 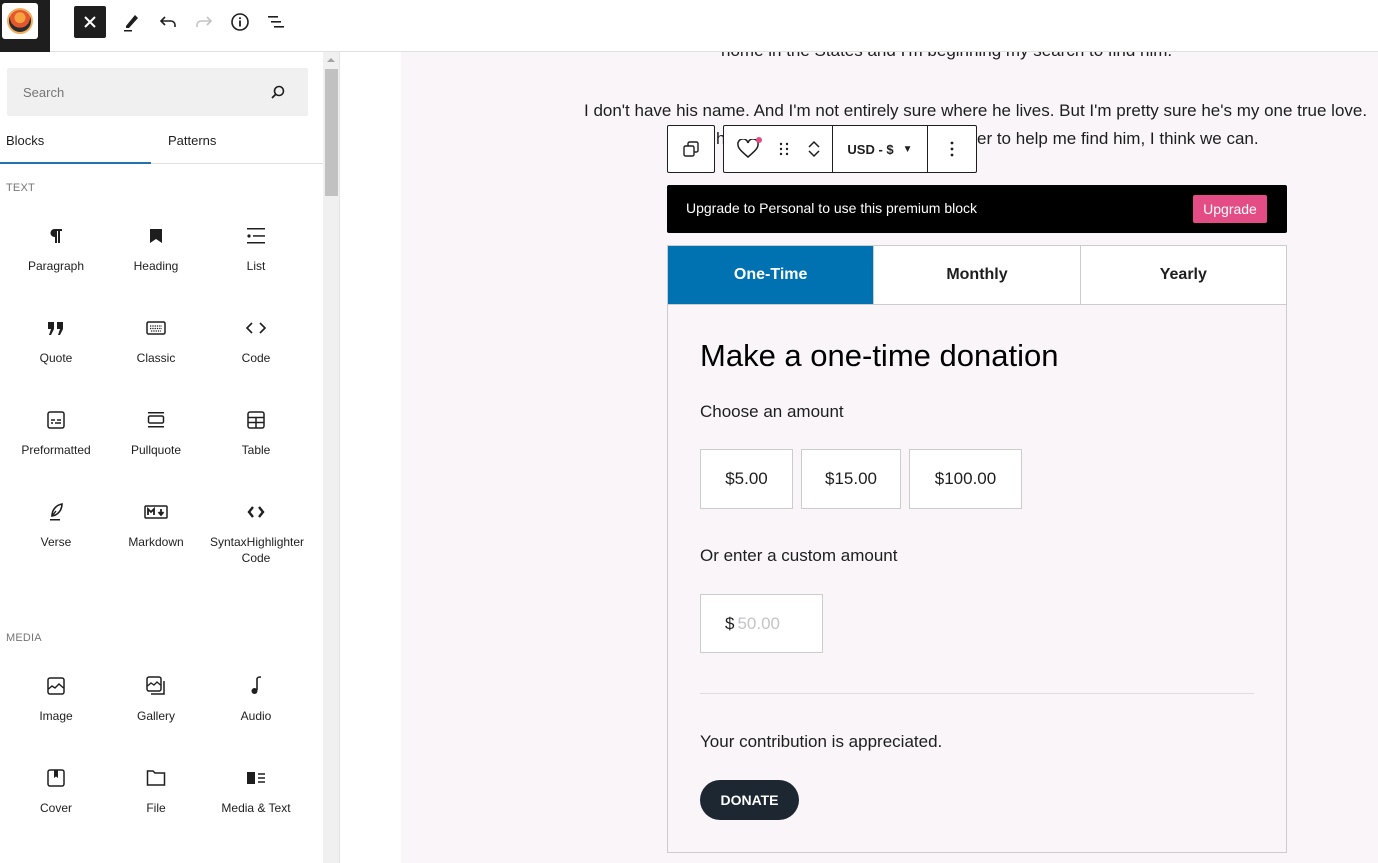 I want to click on block-label: Markdown, so click(x=156, y=542).